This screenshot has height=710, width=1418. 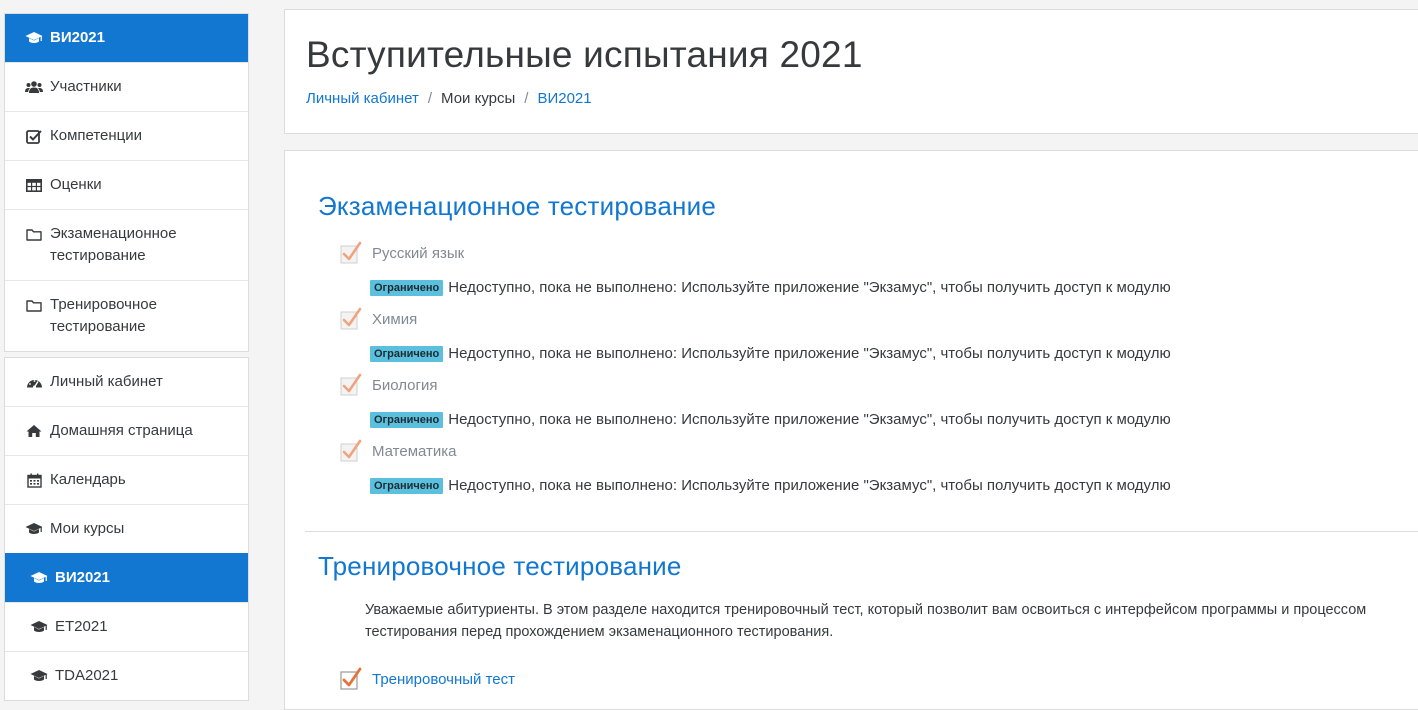 What do you see at coordinates (418, 253) in the screenshot?
I see `activity-name: Русский язык` at bounding box center [418, 253].